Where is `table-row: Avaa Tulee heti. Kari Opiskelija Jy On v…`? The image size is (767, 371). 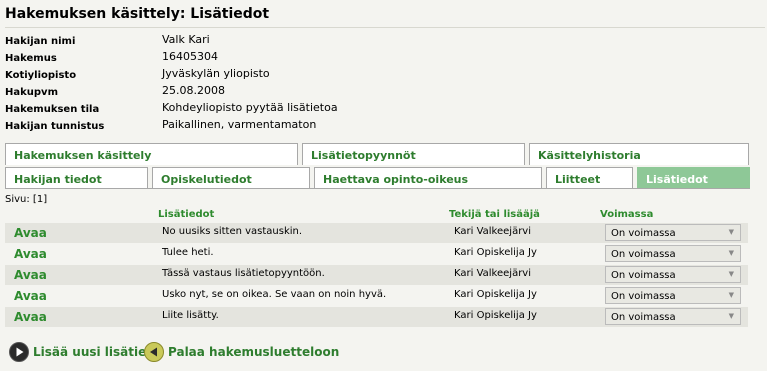 table-row: Avaa Tulee heti. Kari Opiskelija Jy On v… is located at coordinates (376, 254).